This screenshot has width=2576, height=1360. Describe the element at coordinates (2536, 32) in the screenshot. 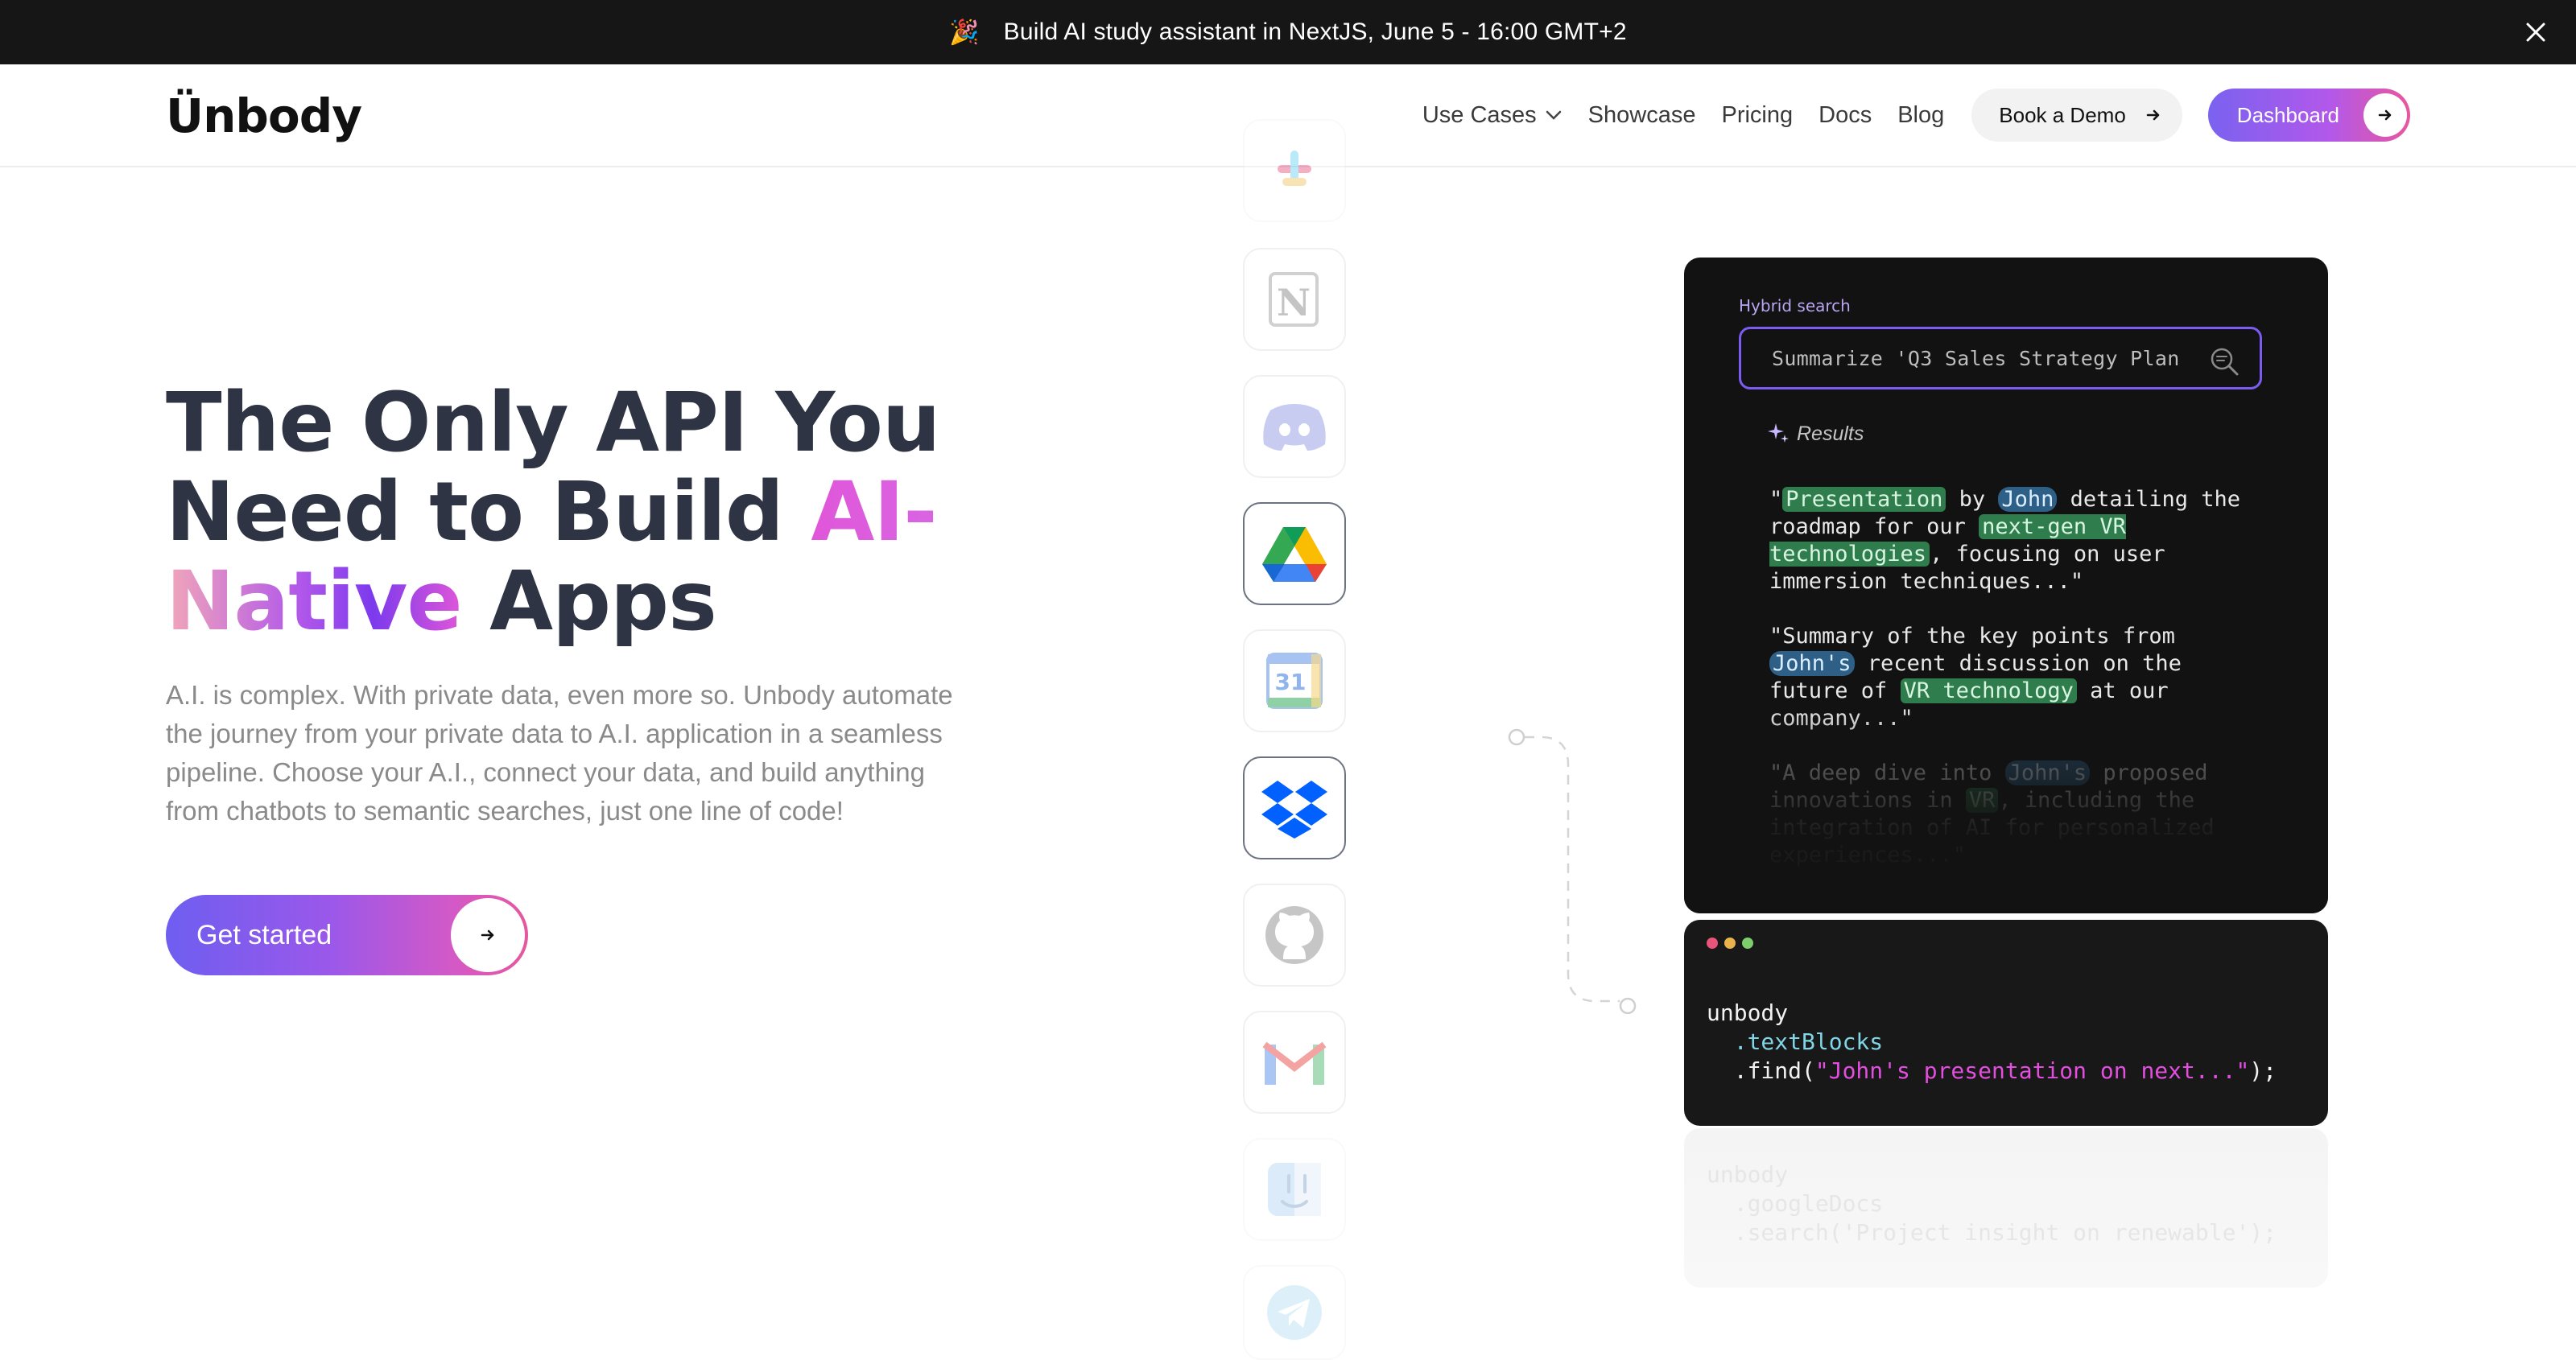

I see `close-icon` at that location.